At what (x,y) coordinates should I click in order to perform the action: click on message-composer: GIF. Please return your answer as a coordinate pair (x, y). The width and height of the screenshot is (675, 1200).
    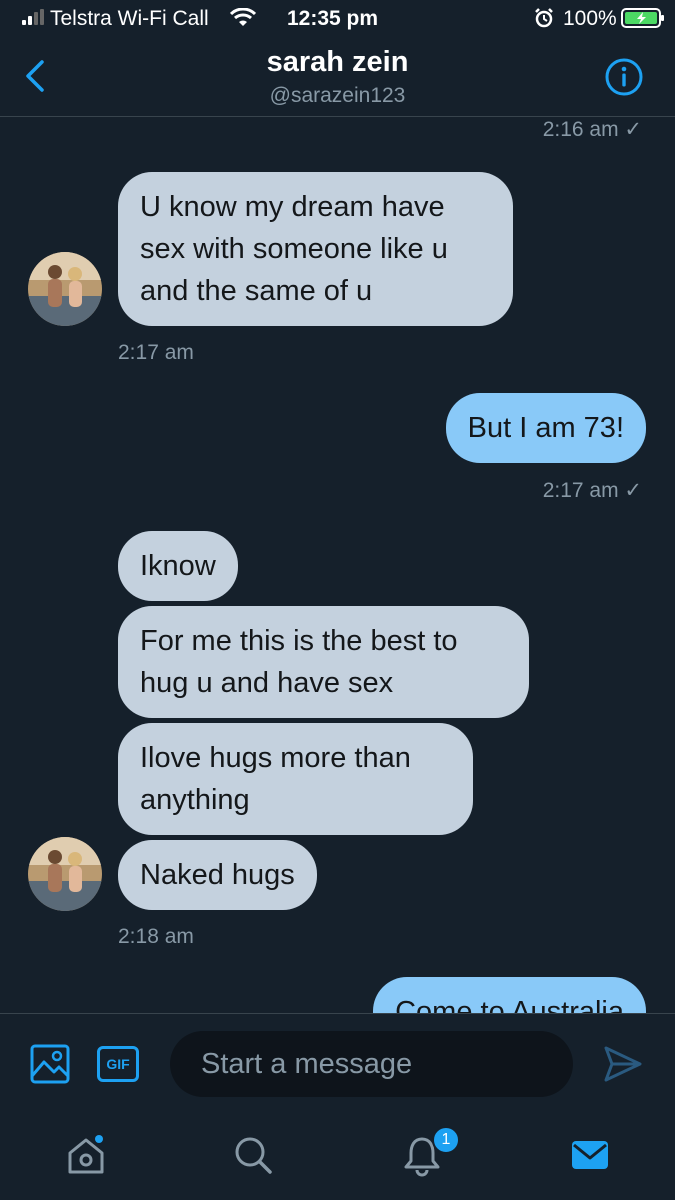
    Looking at the image, I should click on (337, 1063).